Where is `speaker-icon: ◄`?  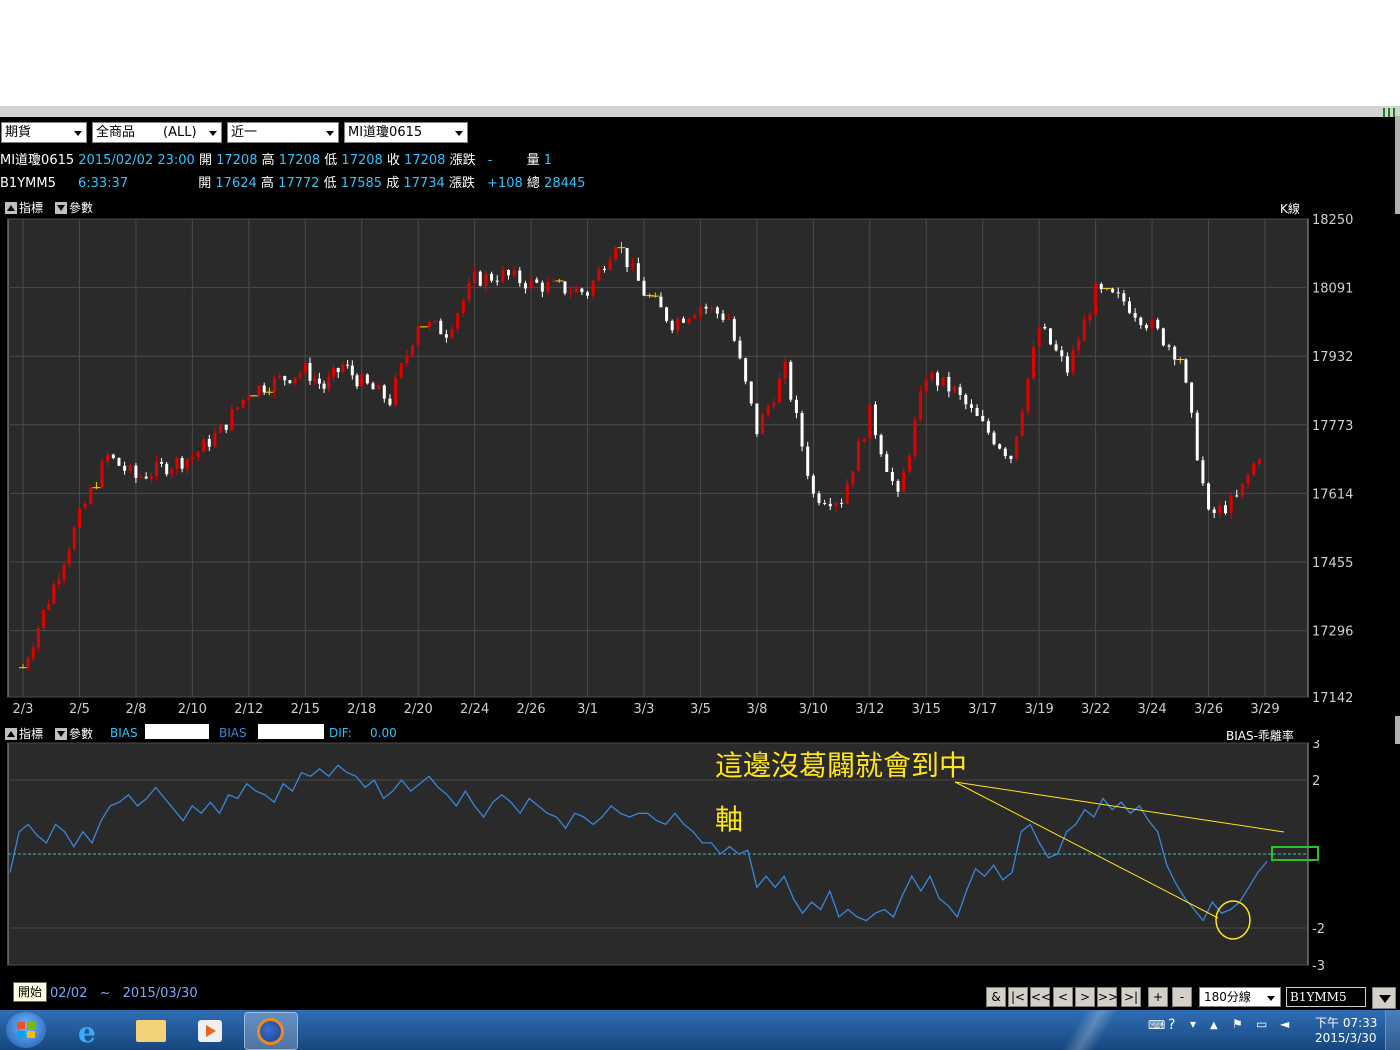
speaker-icon: ◄ is located at coordinates (1284, 1024).